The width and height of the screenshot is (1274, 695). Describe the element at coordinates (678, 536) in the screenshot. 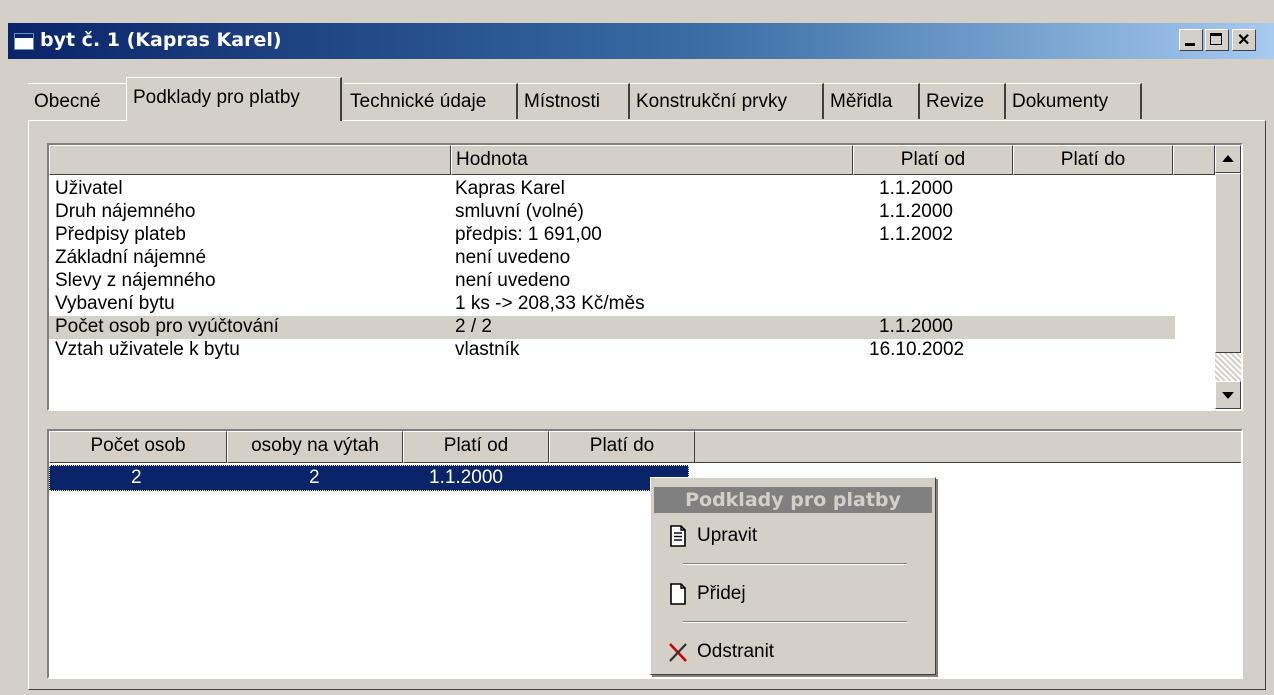

I see `edit-document-icon` at that location.